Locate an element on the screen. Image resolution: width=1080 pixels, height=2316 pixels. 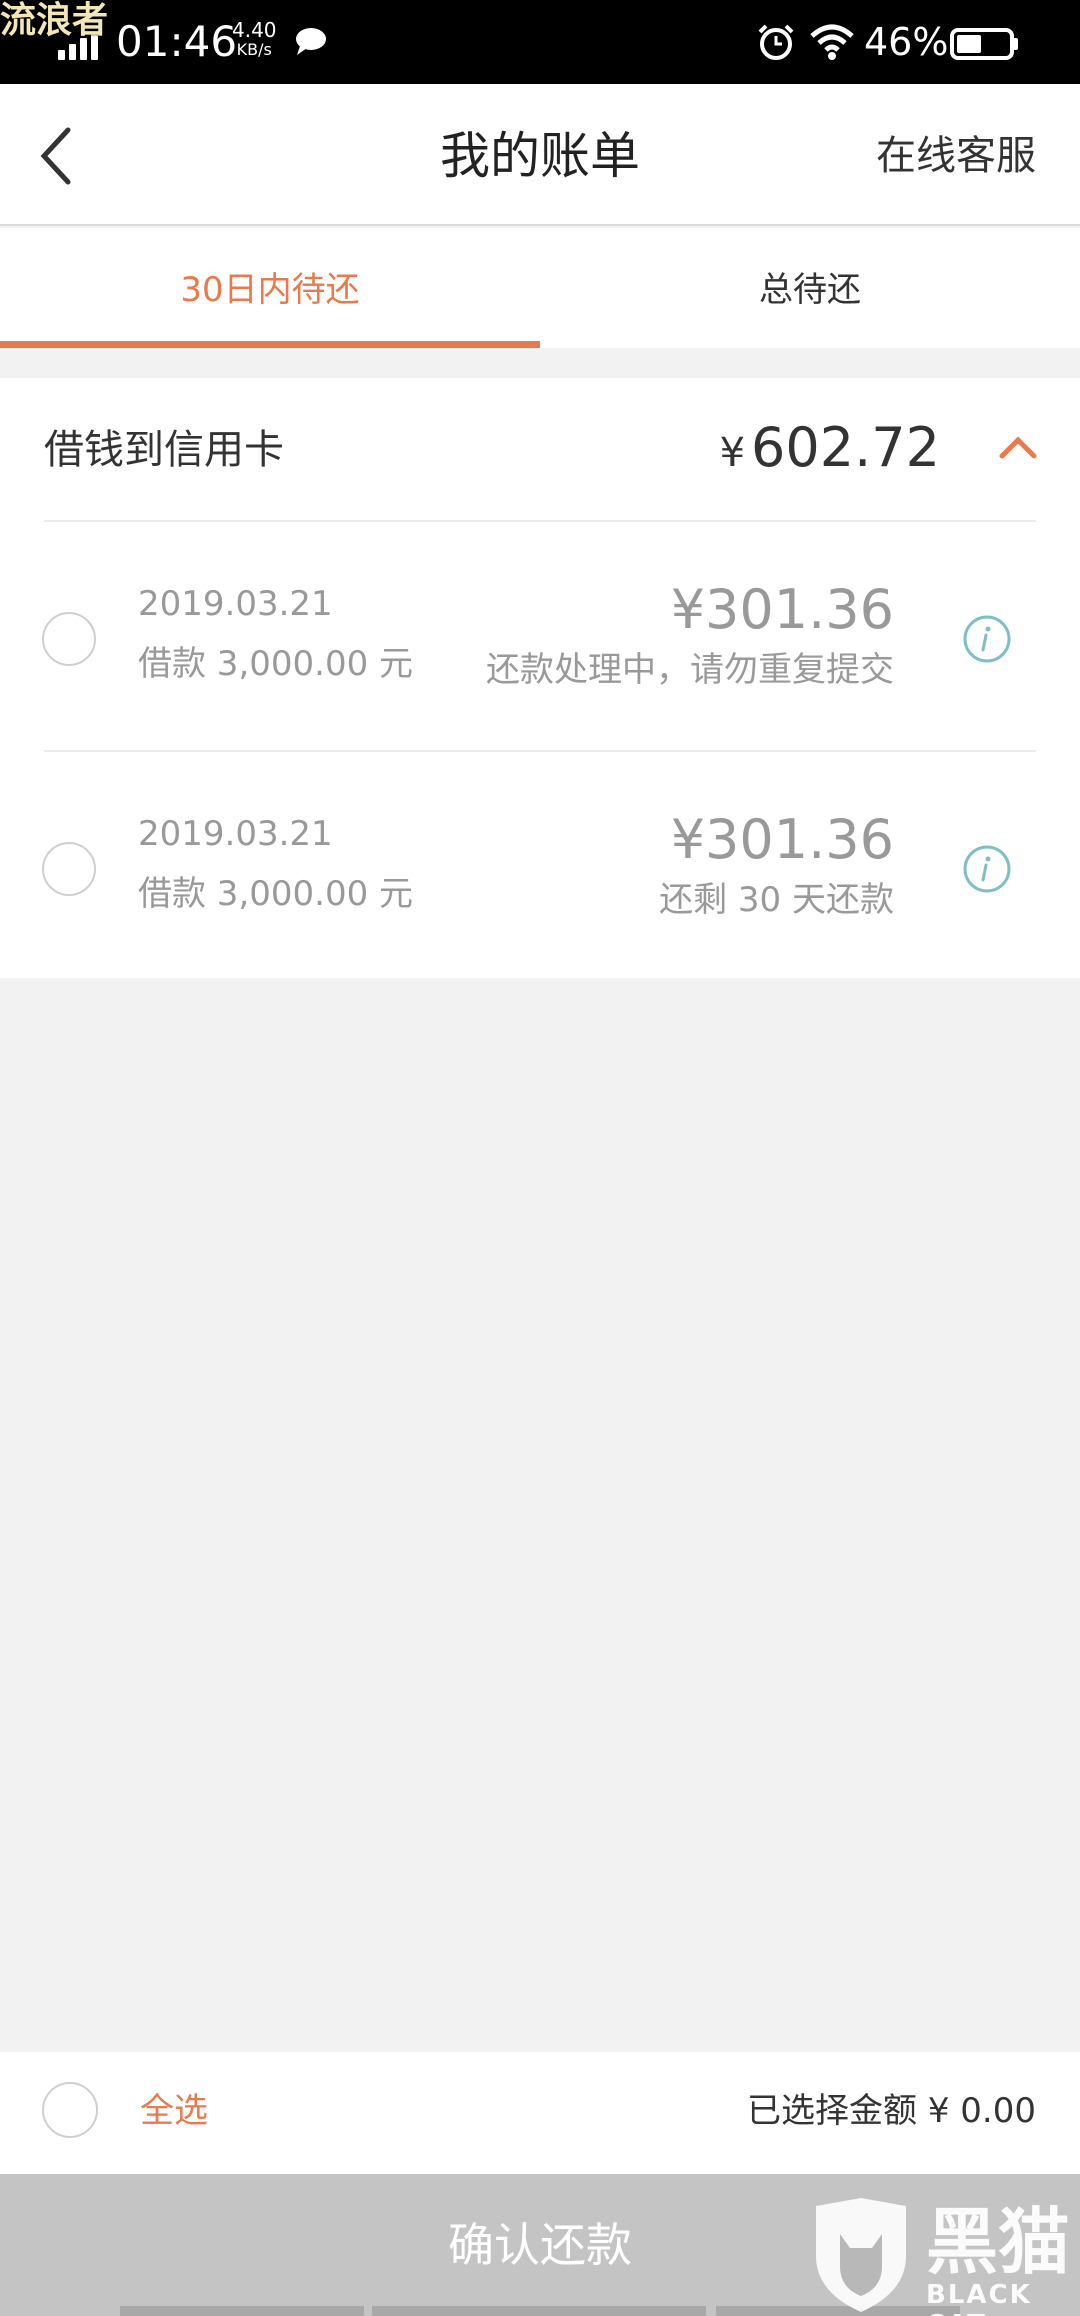
alarm-icon is located at coordinates (776, 42).